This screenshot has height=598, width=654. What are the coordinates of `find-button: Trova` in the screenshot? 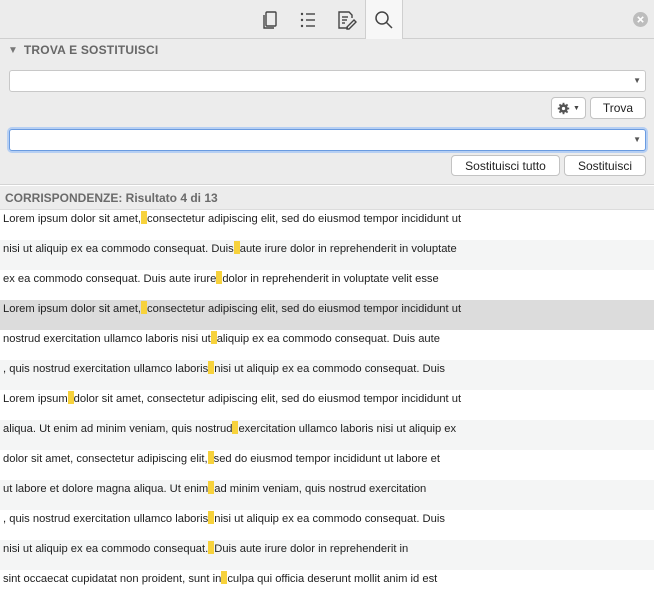 It's located at (618, 108).